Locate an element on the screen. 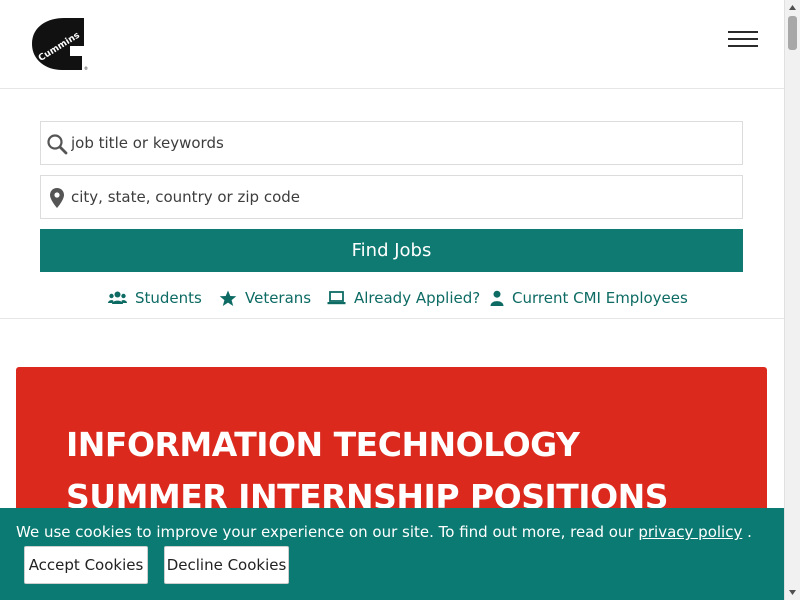 The image size is (800, 600). keyword-field is located at coordinates (391, 143).